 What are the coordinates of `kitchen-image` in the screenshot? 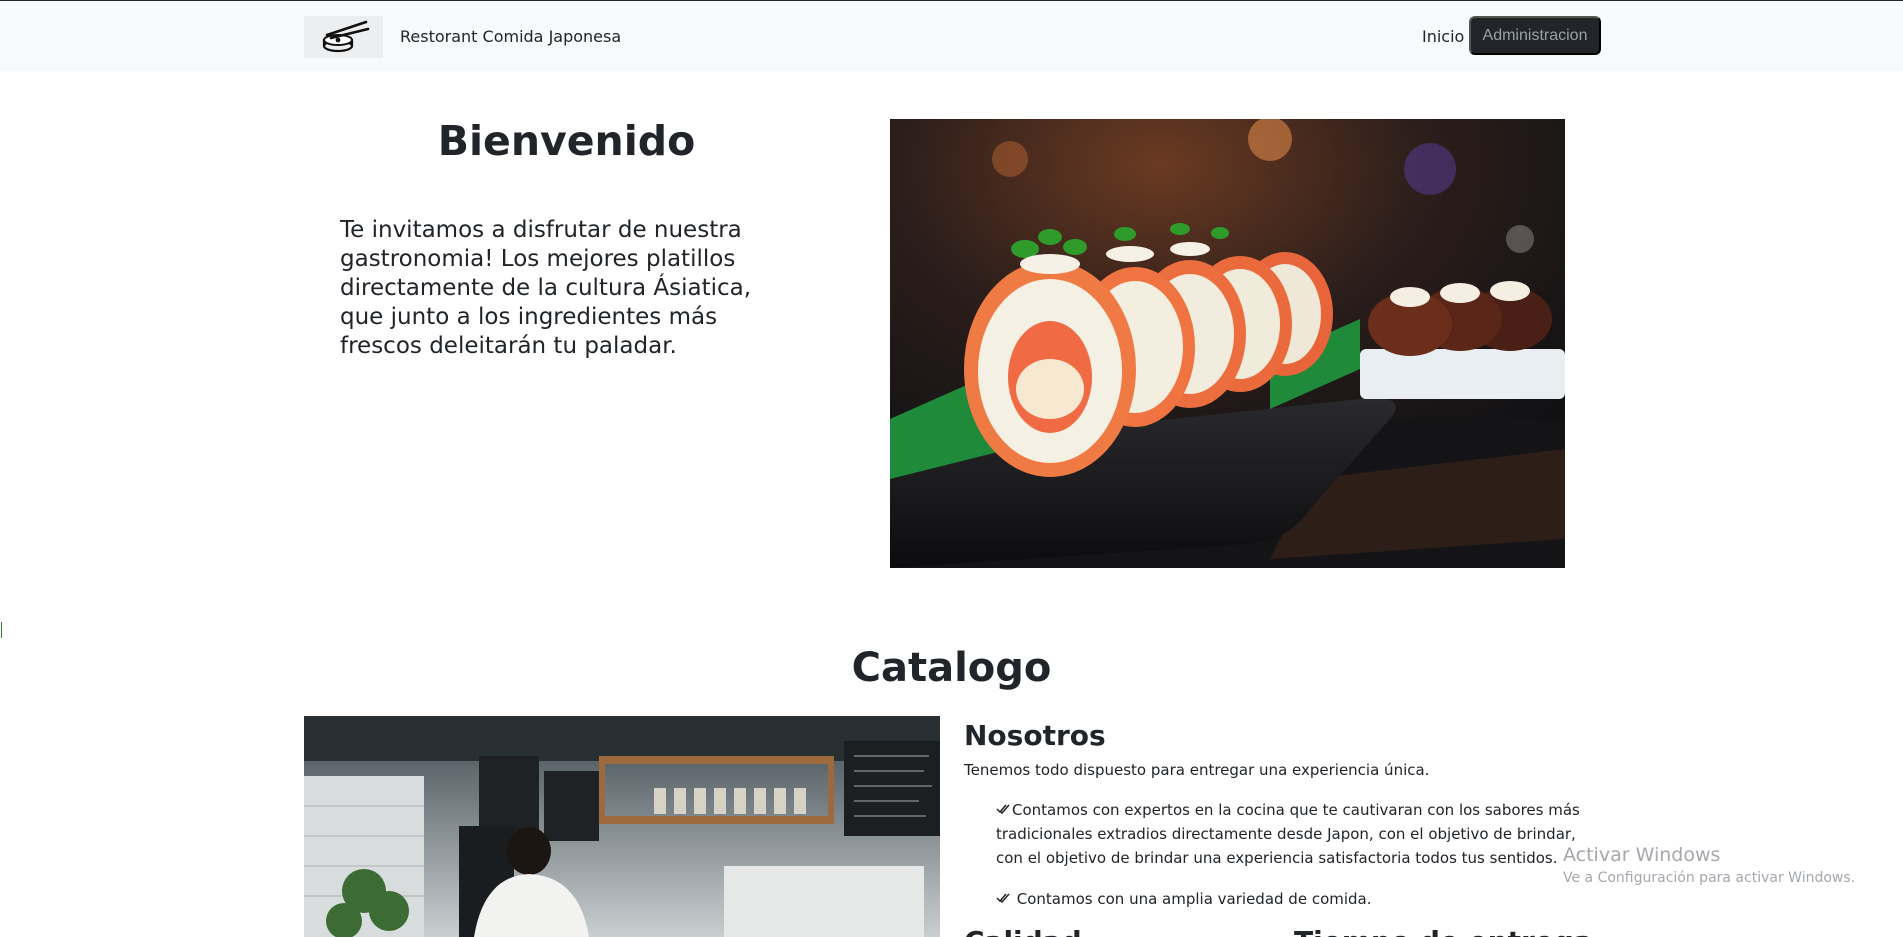 It's located at (622, 826).